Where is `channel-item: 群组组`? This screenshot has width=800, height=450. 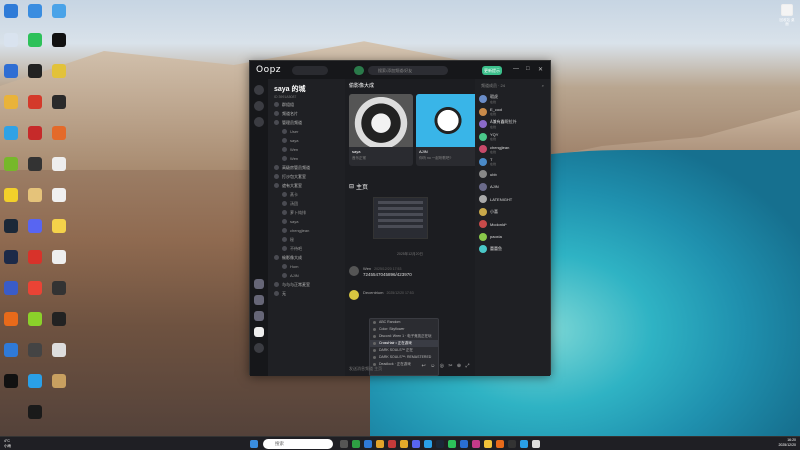 channel-item: 群组组 is located at coordinates (306, 104).